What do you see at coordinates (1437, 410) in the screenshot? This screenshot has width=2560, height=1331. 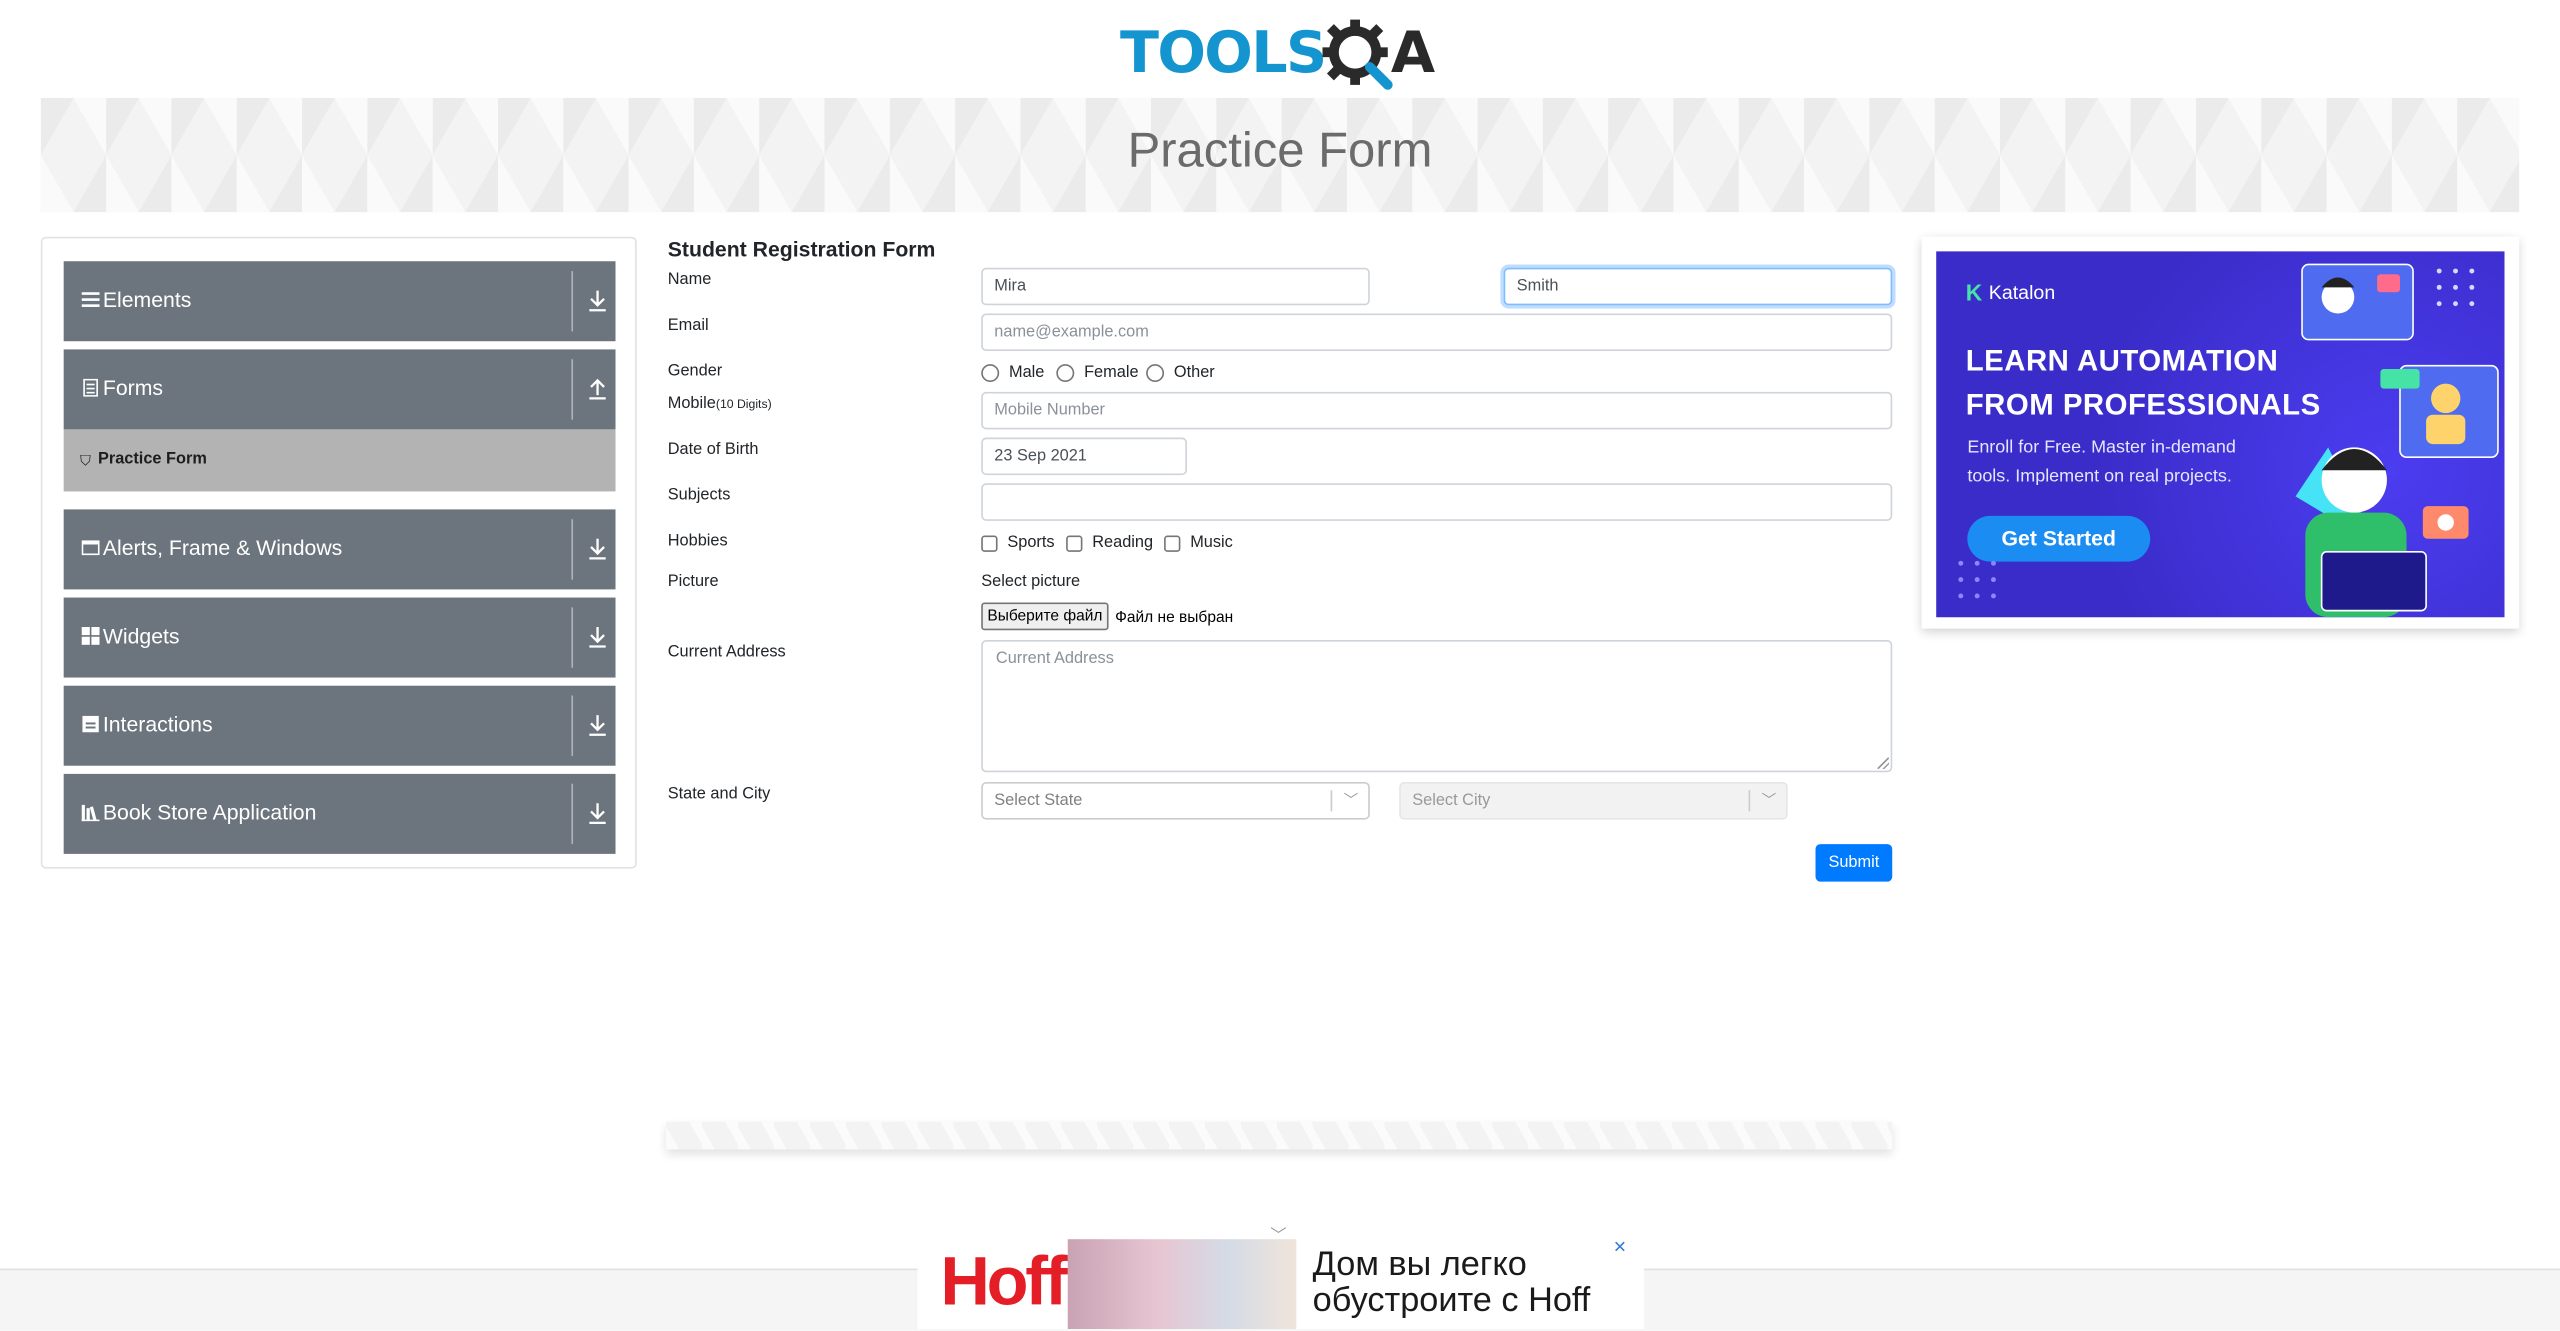 I see `mobile-number-field: Mobile Number` at bounding box center [1437, 410].